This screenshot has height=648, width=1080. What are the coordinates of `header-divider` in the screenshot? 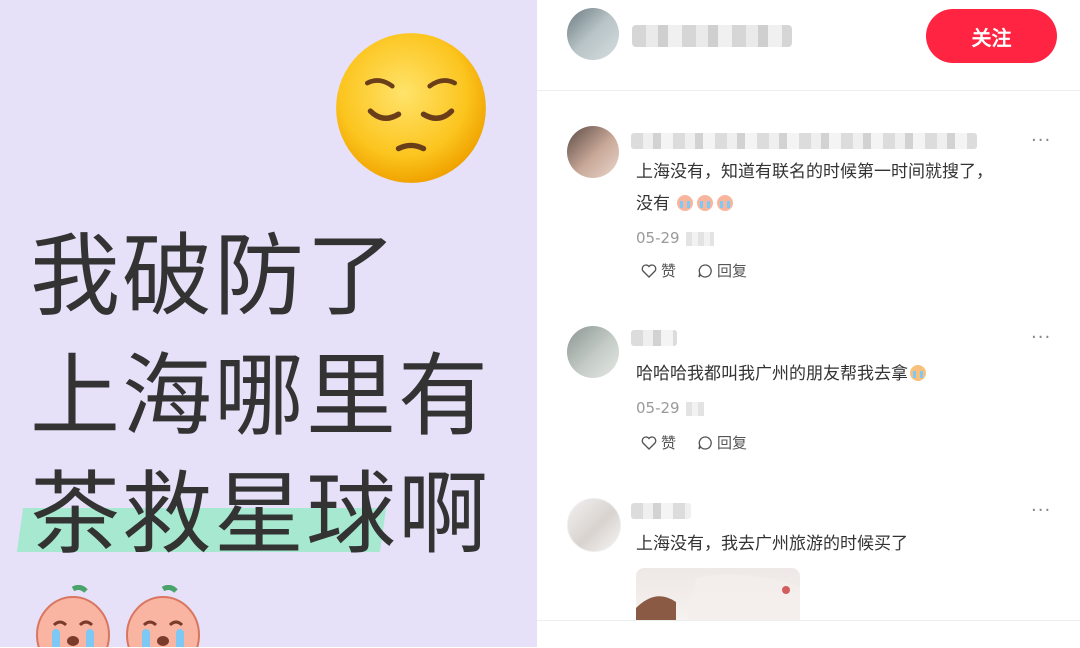 It's located at (808, 90).